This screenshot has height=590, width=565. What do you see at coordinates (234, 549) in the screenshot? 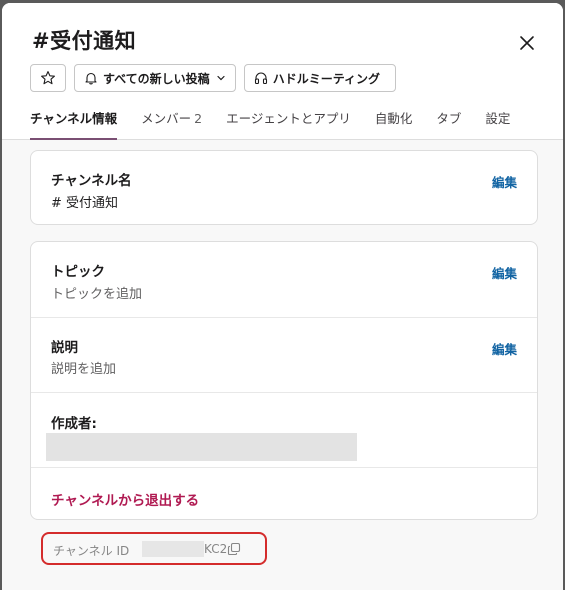
I see `copy-icon` at bounding box center [234, 549].